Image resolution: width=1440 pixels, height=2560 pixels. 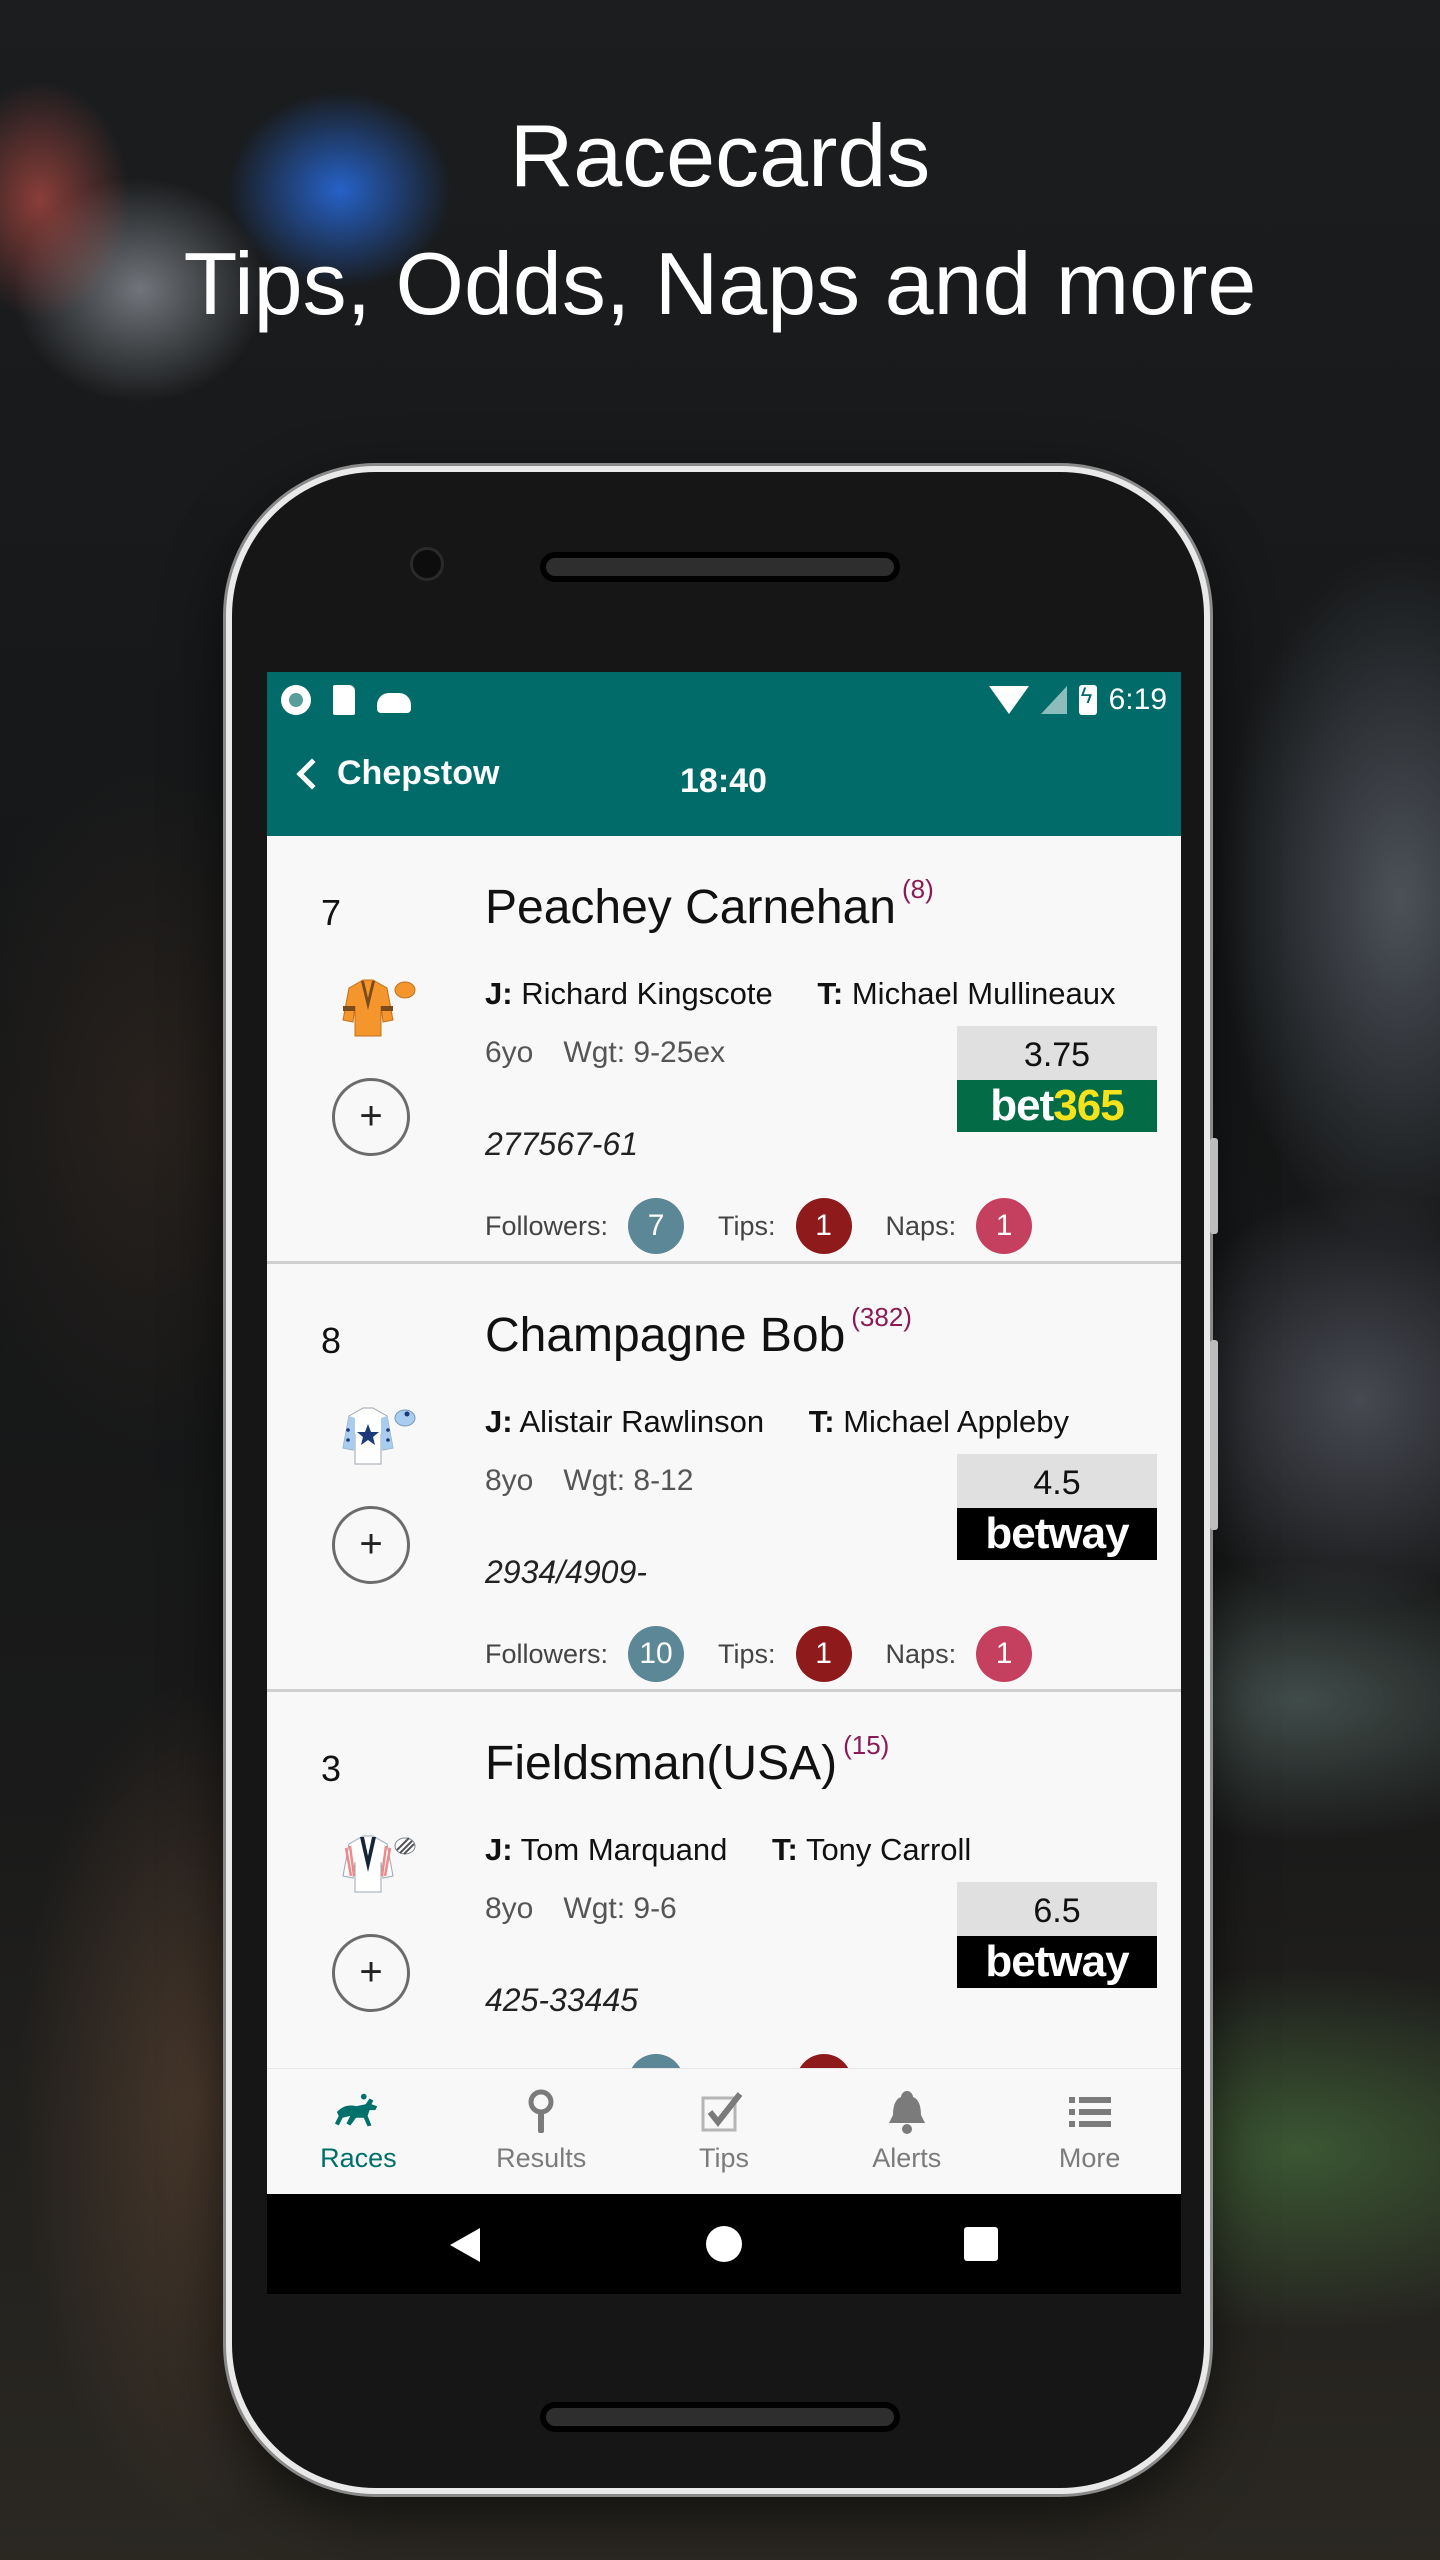 I want to click on horse-form: 425-33445, so click(x=562, y=2000).